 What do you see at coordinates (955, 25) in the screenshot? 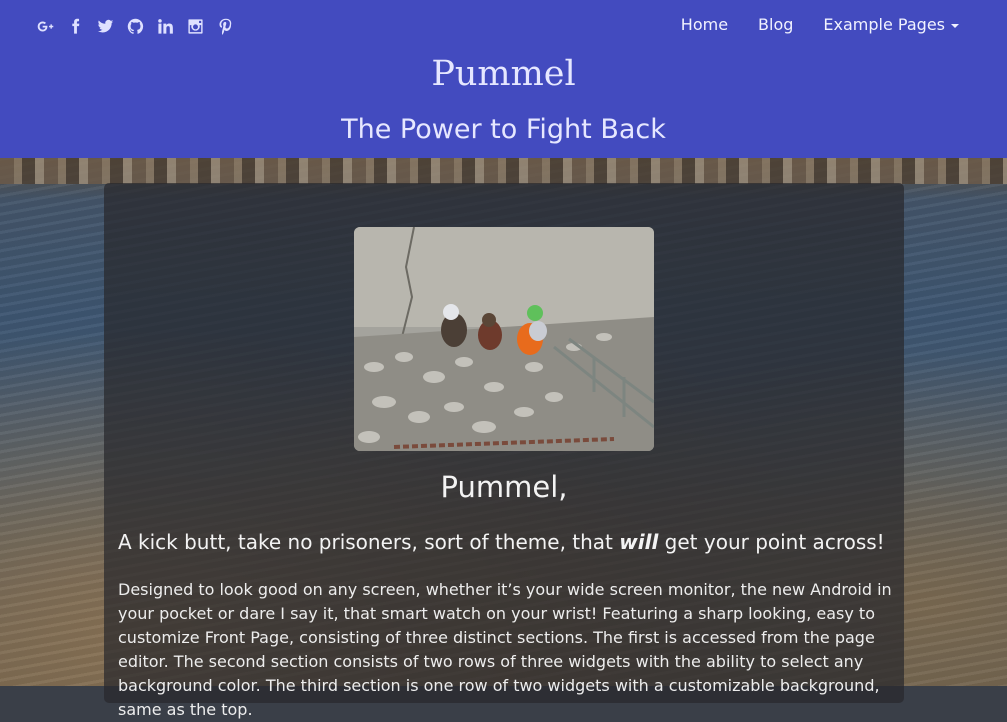
I see `caret-down-icon` at bounding box center [955, 25].